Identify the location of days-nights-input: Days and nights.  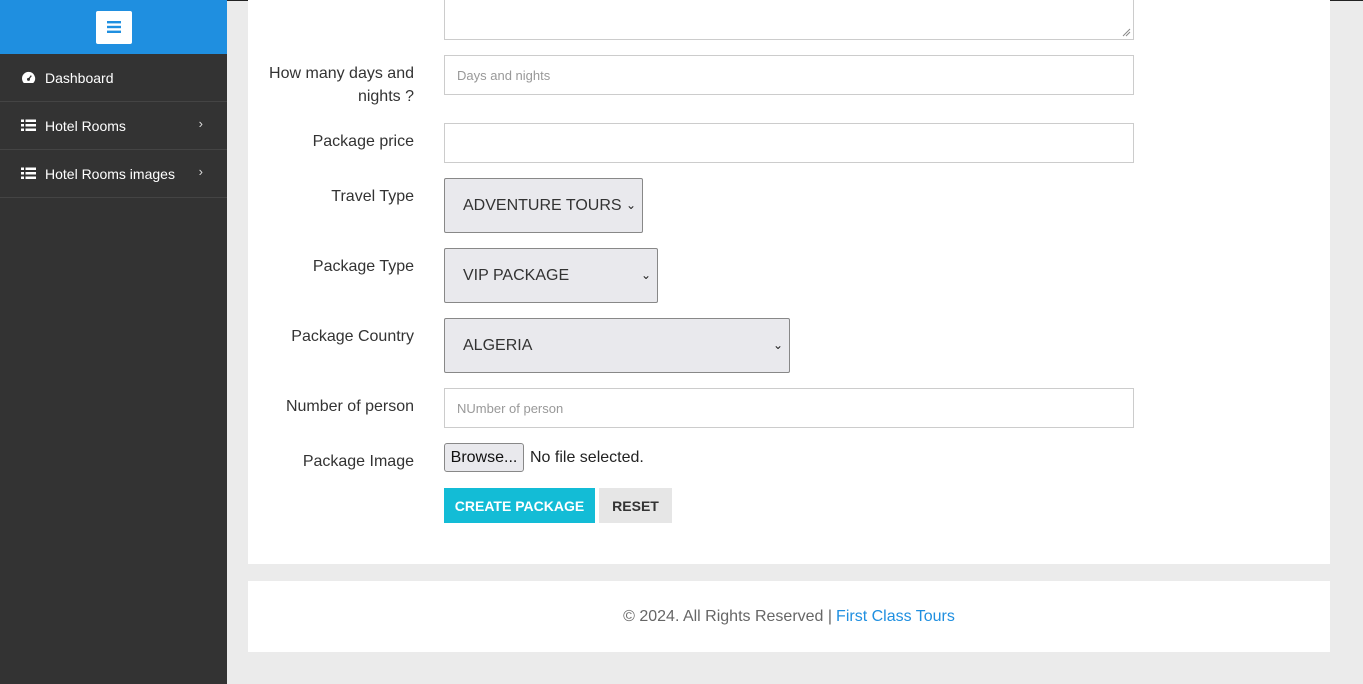
(789, 75).